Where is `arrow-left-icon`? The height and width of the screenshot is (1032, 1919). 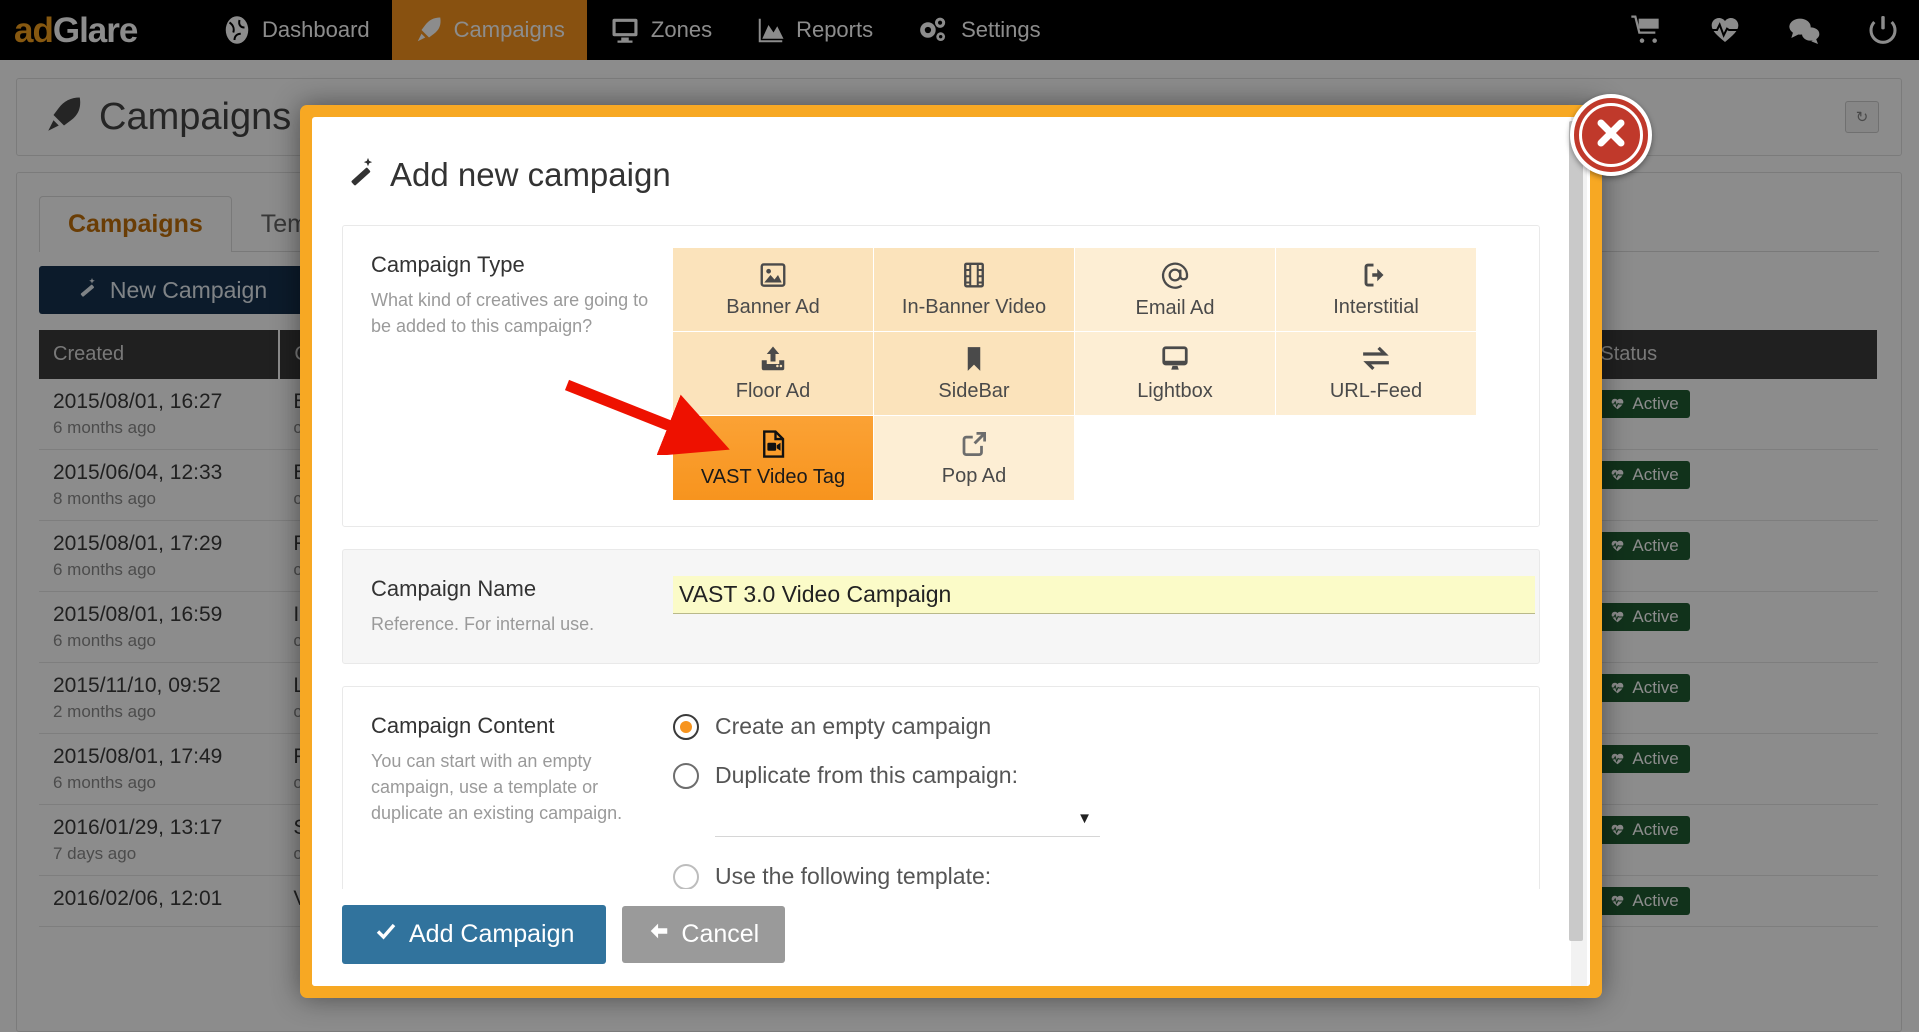
arrow-left-icon is located at coordinates (659, 934).